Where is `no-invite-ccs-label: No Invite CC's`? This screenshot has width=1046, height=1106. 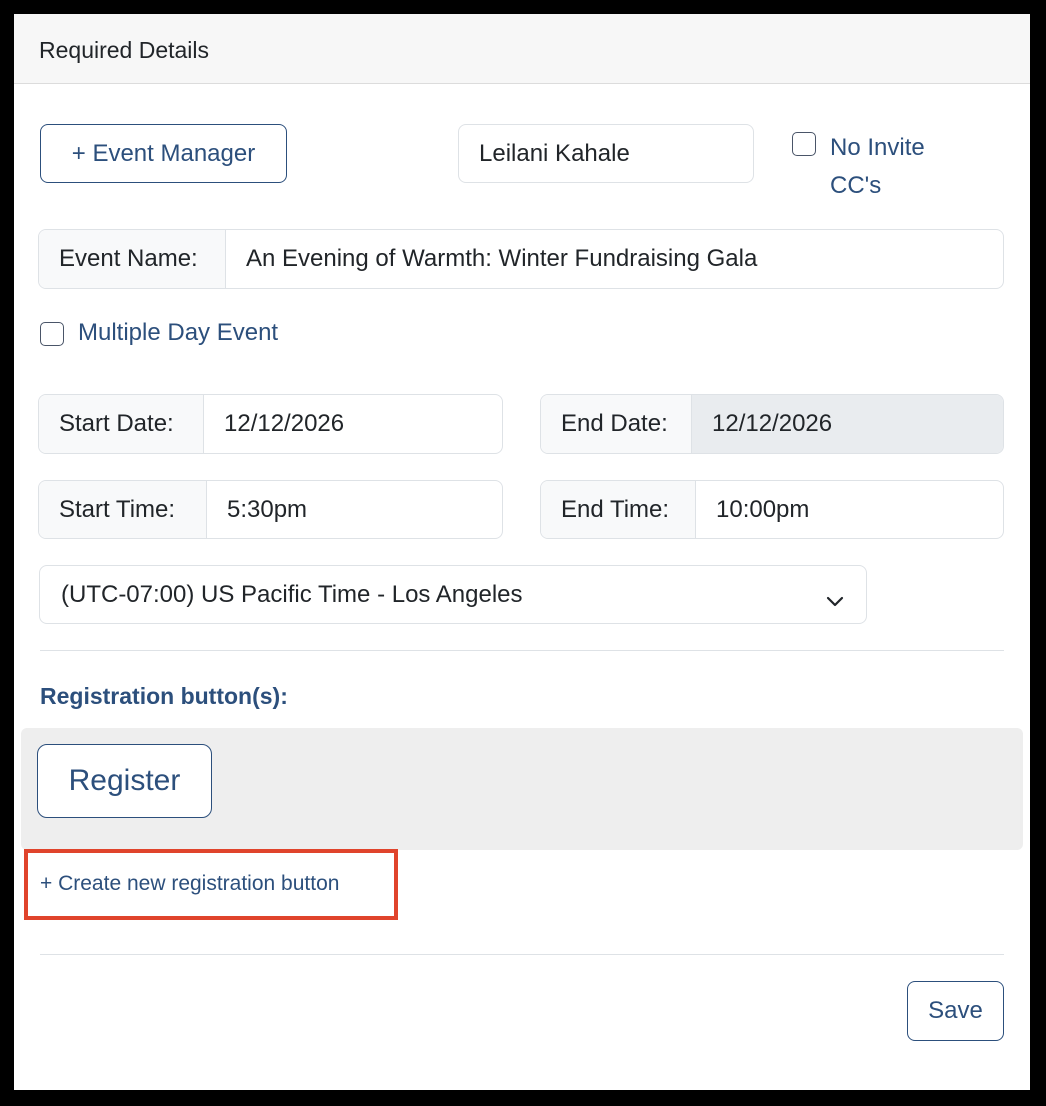 no-invite-ccs-label: No Invite CC's is located at coordinates (877, 167).